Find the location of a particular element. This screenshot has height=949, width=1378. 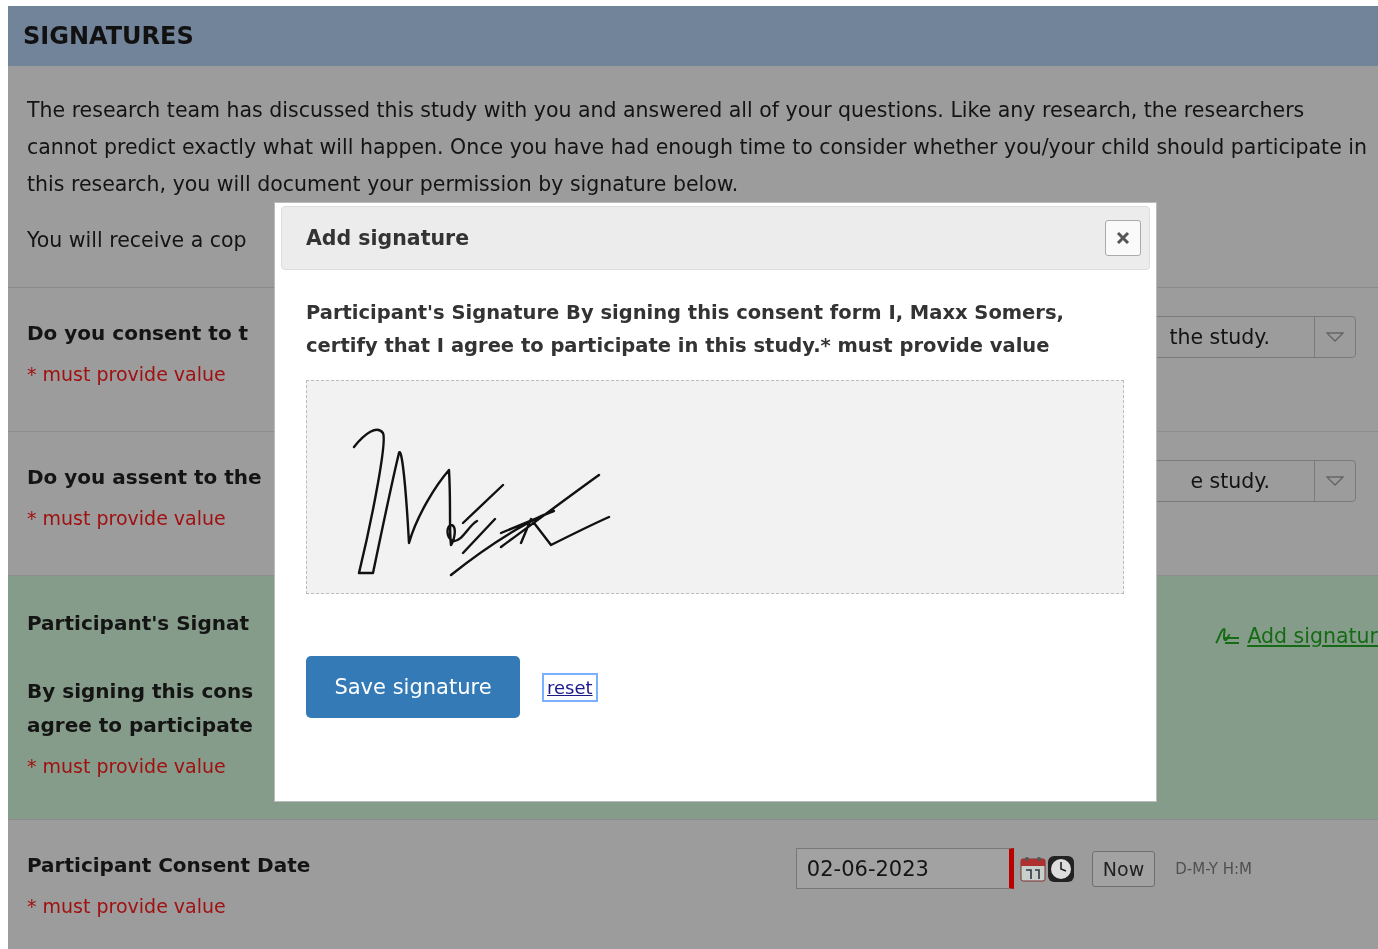

signature-icon is located at coordinates (1227, 636).